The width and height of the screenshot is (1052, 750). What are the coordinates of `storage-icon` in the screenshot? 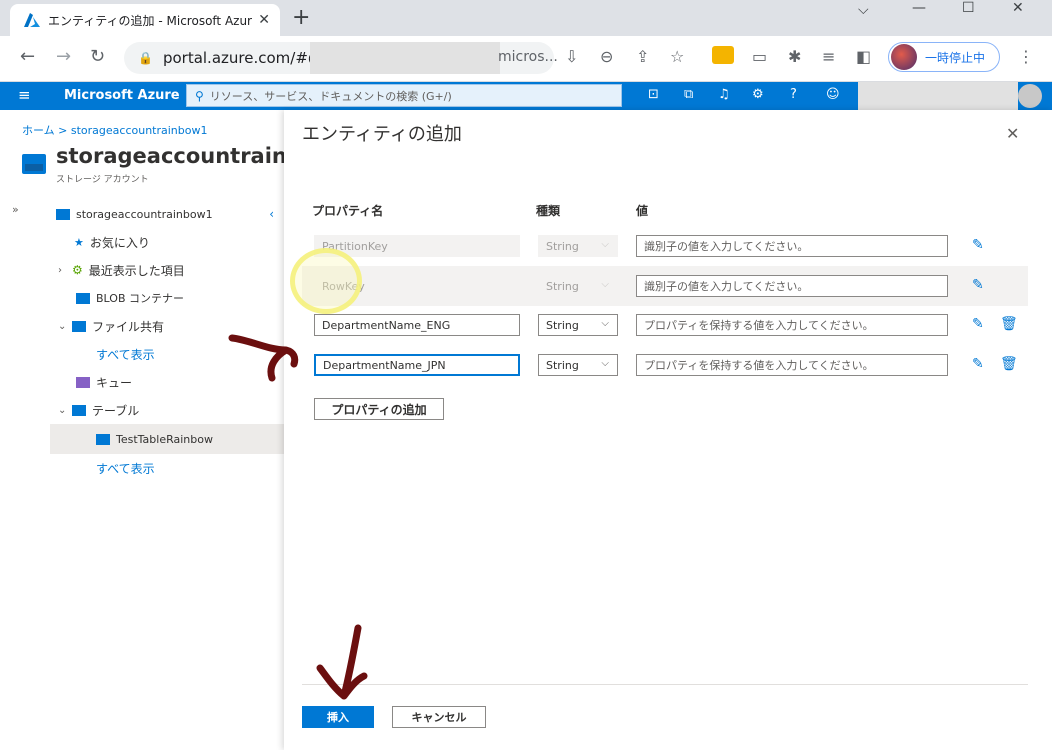 It's located at (63, 214).